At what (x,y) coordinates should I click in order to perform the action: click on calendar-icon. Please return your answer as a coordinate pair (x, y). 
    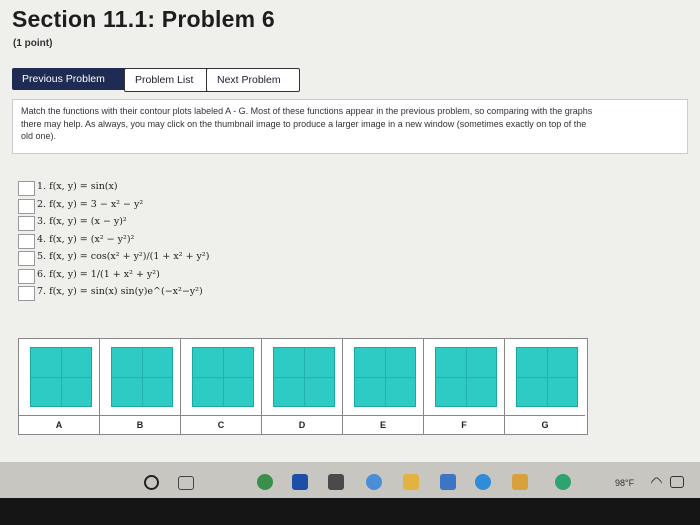
    Looking at the image, I should click on (336, 482).